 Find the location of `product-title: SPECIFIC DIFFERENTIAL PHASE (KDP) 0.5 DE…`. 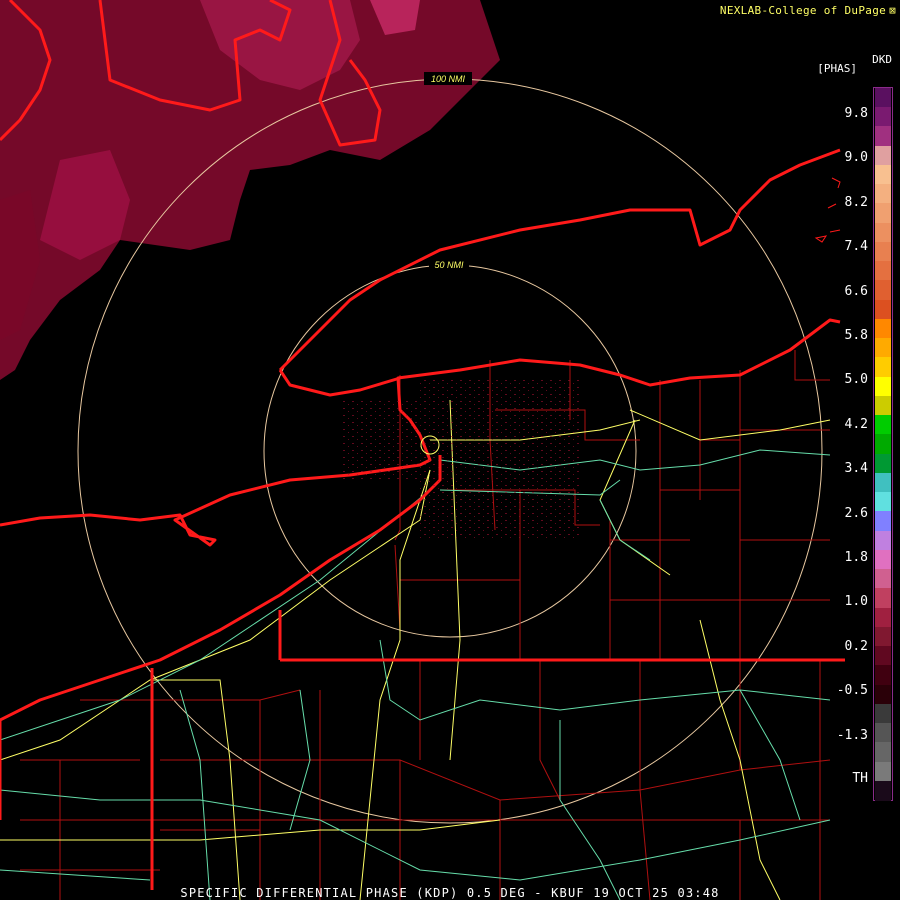

product-title: SPECIFIC DIFFERENTIAL PHASE (KDP) 0.5 DE… is located at coordinates (450, 893).